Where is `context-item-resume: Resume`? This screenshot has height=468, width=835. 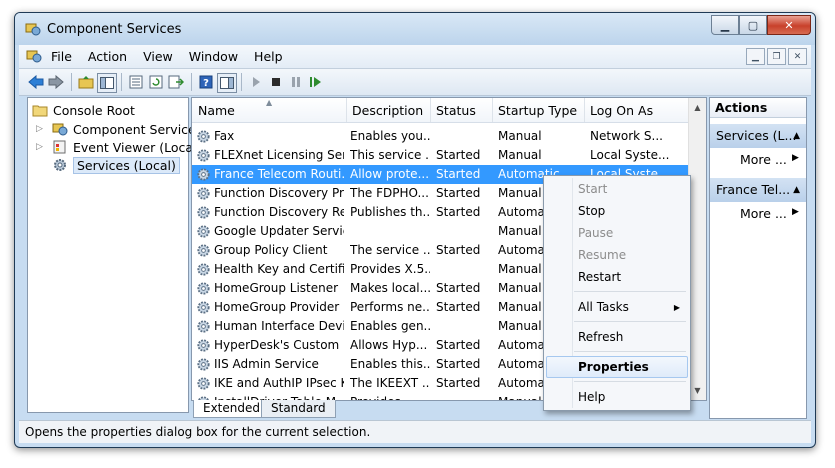
context-item-resume: Resume is located at coordinates (602, 255).